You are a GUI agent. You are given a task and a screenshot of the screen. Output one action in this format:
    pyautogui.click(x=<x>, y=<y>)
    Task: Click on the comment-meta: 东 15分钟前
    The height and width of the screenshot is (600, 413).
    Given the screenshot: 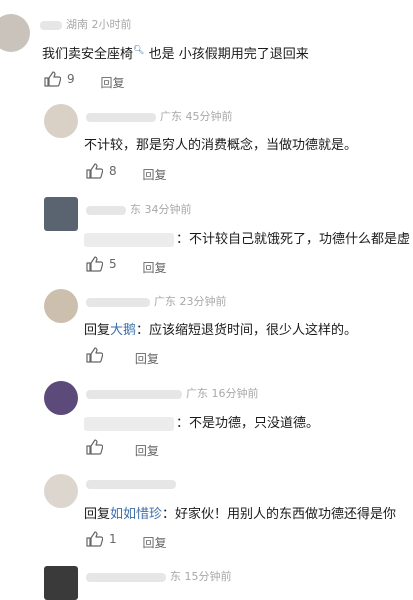 What is the action you would take?
    pyautogui.click(x=159, y=576)
    